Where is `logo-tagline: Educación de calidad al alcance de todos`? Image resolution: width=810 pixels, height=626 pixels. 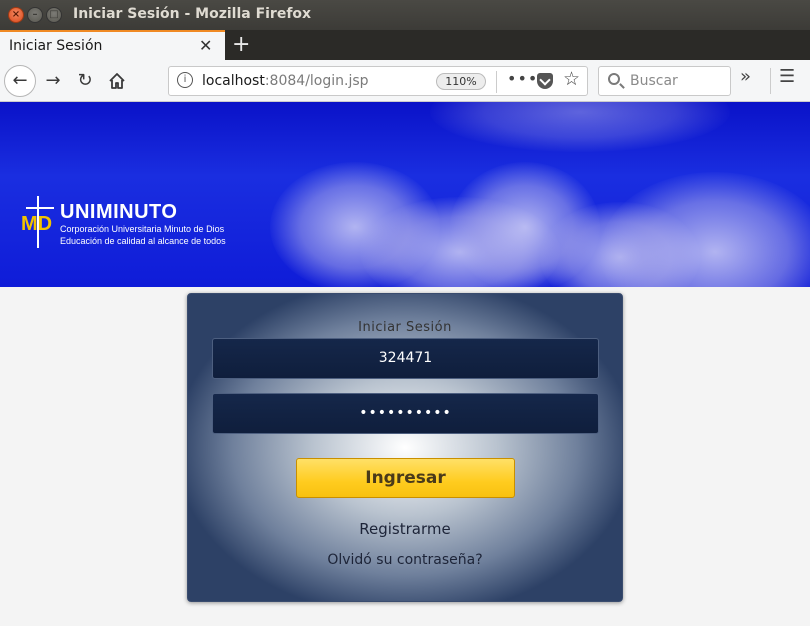 logo-tagline: Educación de calidad al alcance de todos is located at coordinates (143, 241).